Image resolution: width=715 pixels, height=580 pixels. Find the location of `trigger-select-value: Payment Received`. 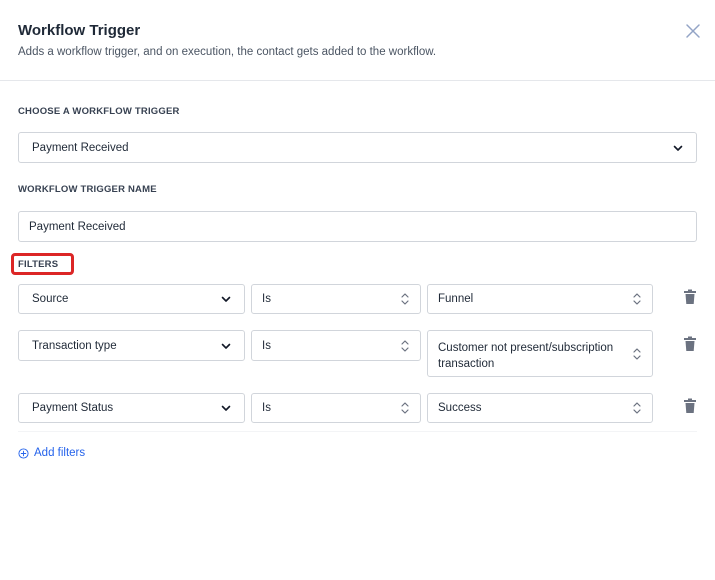

trigger-select-value: Payment Received is located at coordinates (80, 147).